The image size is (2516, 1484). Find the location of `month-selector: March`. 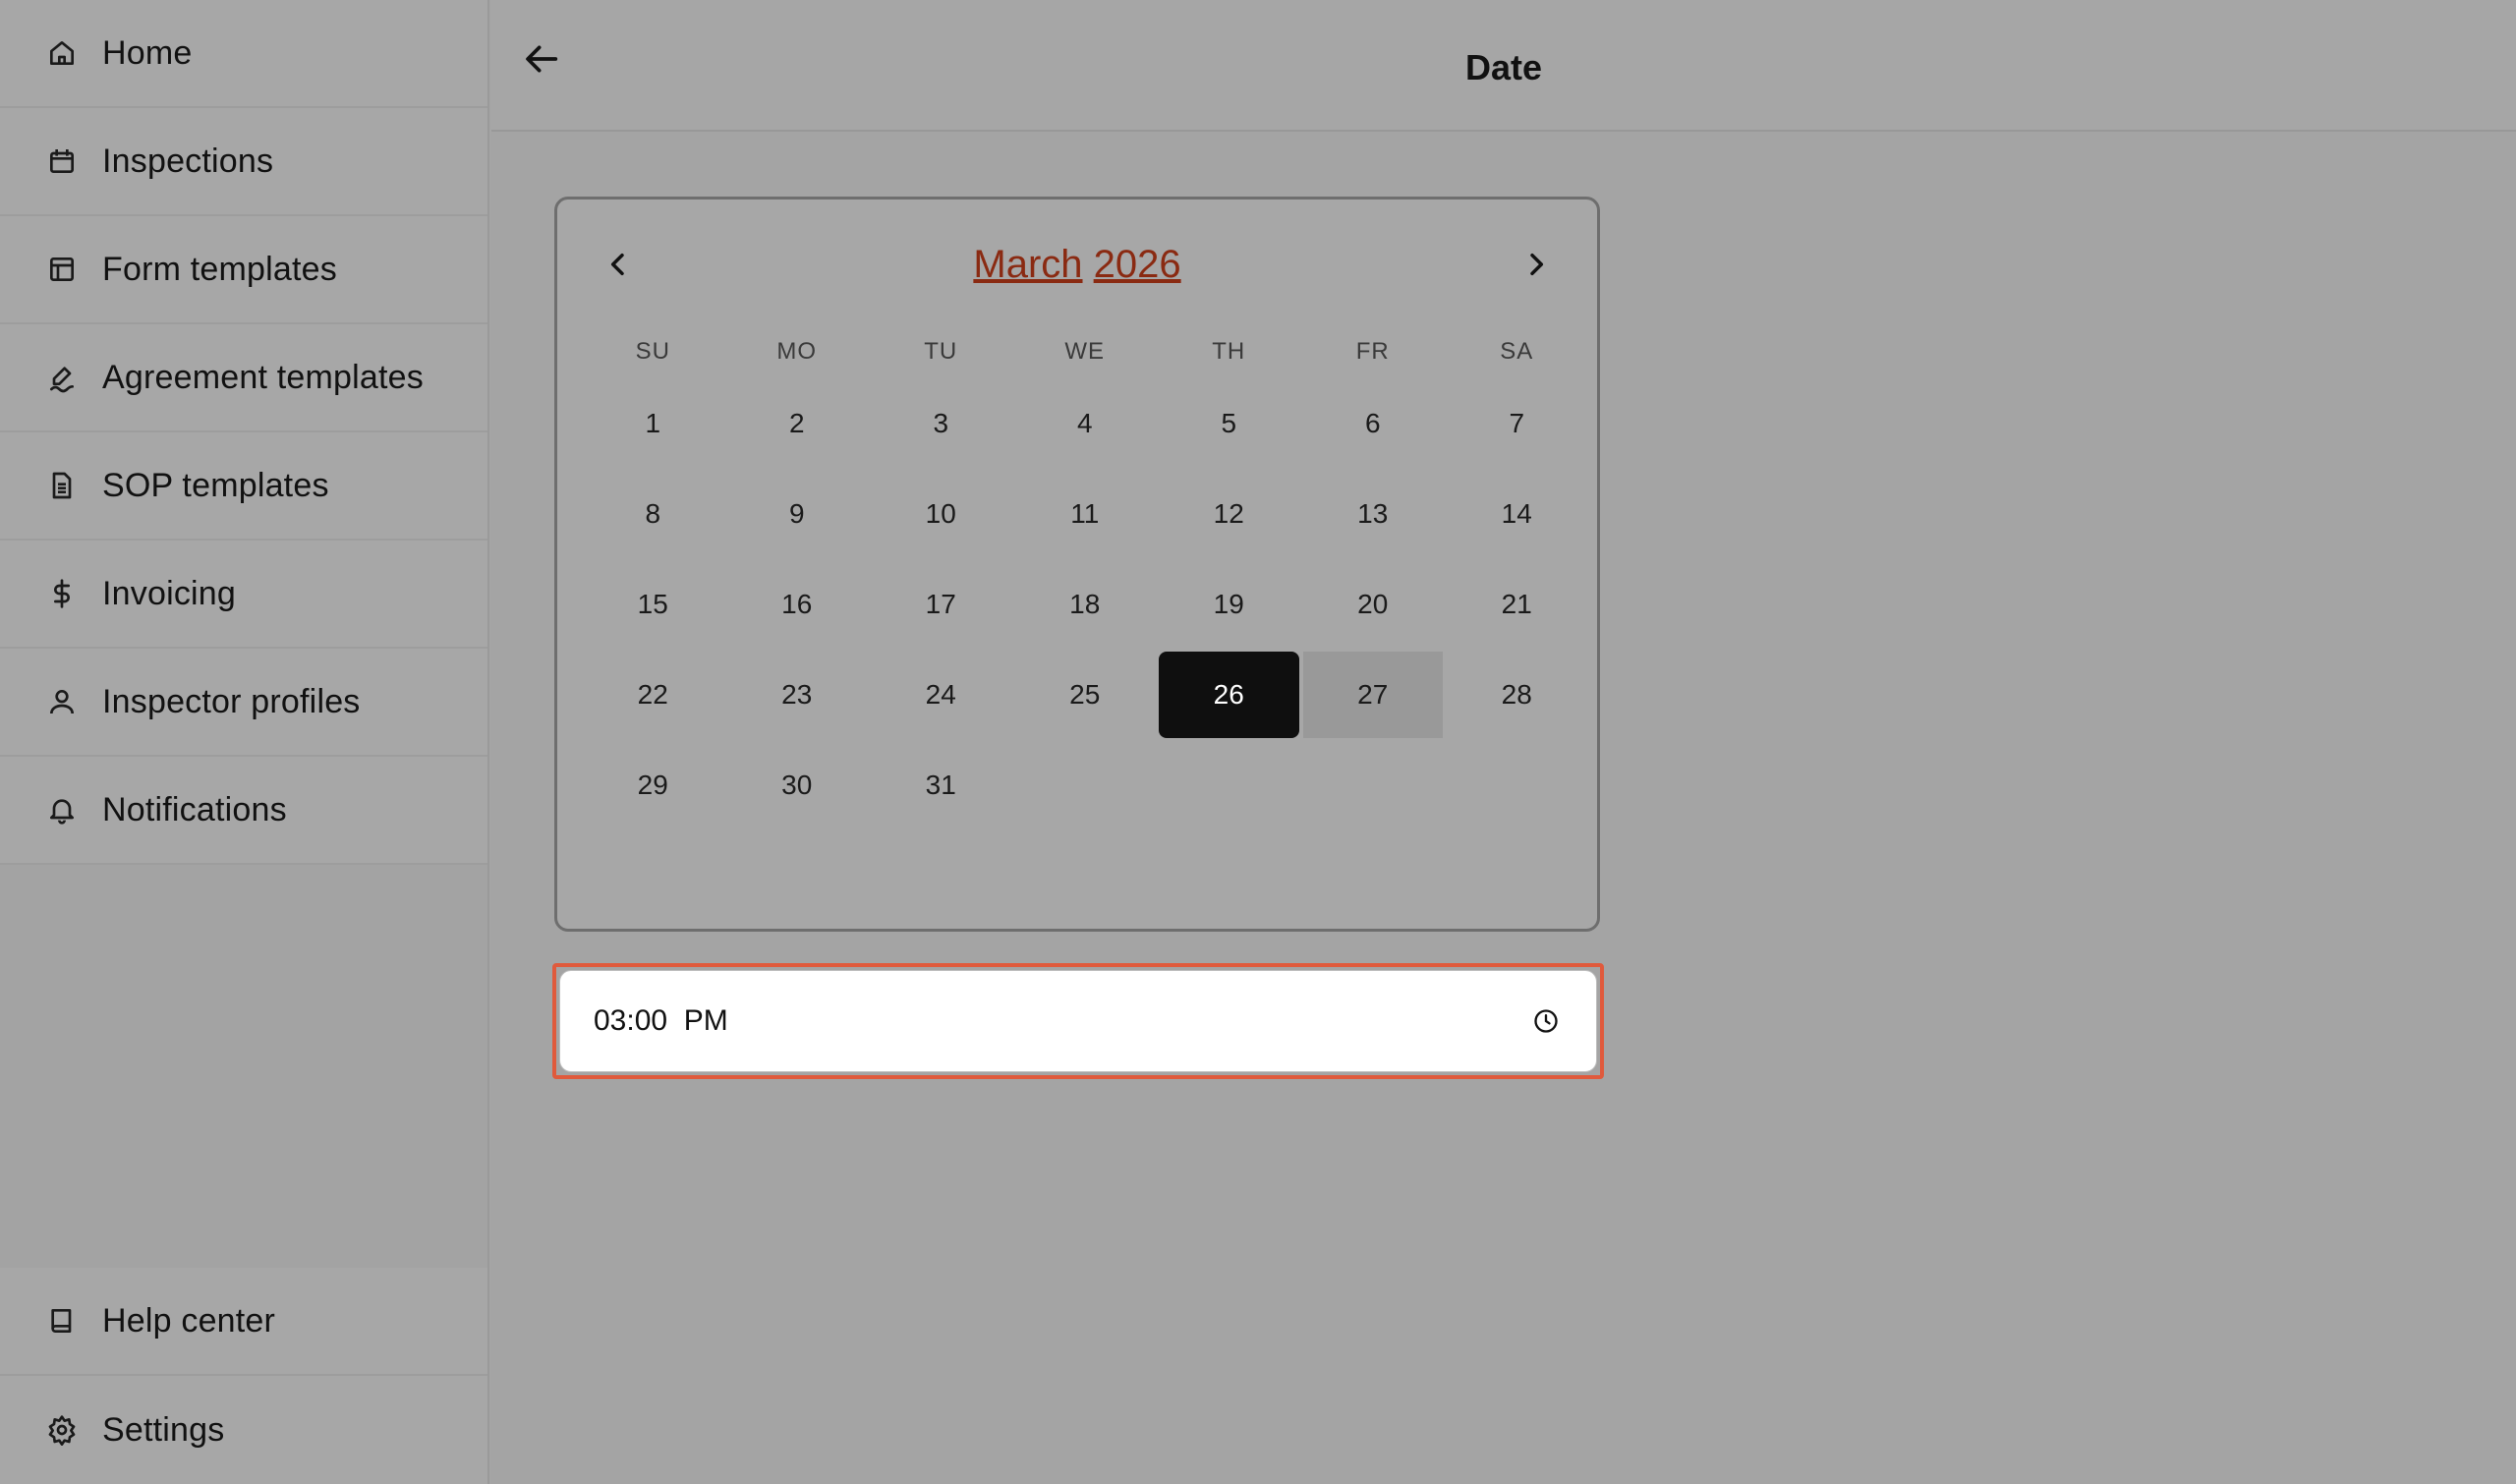

month-selector: March is located at coordinates (1027, 264).